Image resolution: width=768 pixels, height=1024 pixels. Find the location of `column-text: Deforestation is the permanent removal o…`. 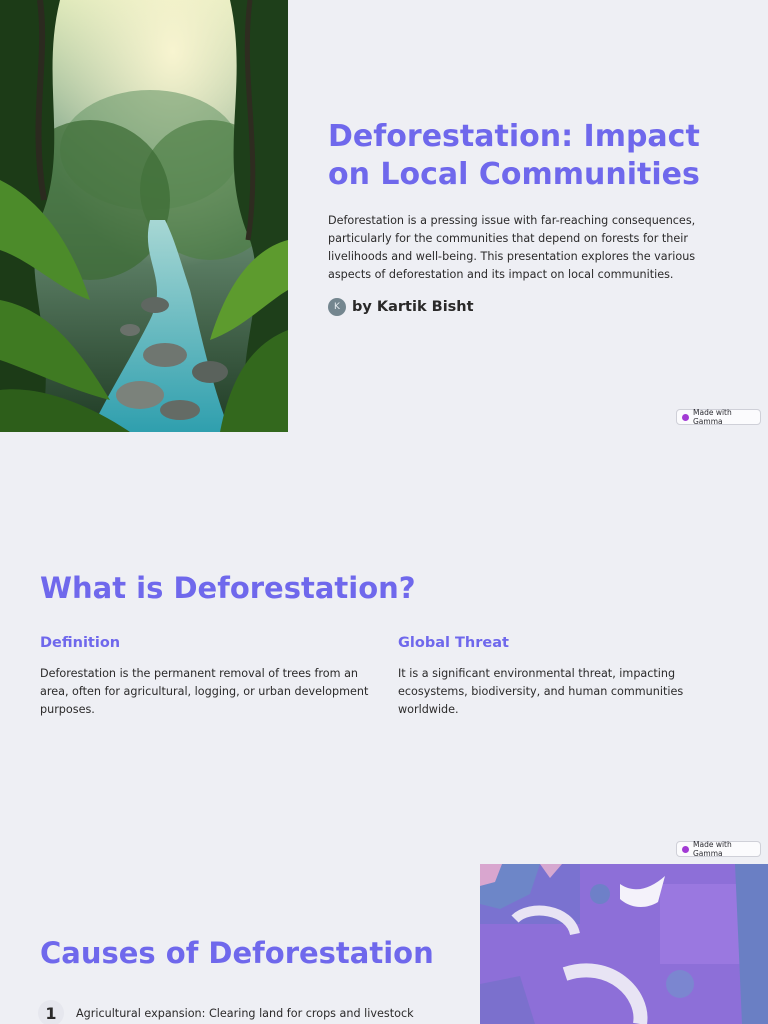

column-text: Deforestation is the permanent removal o… is located at coordinates (204, 691).